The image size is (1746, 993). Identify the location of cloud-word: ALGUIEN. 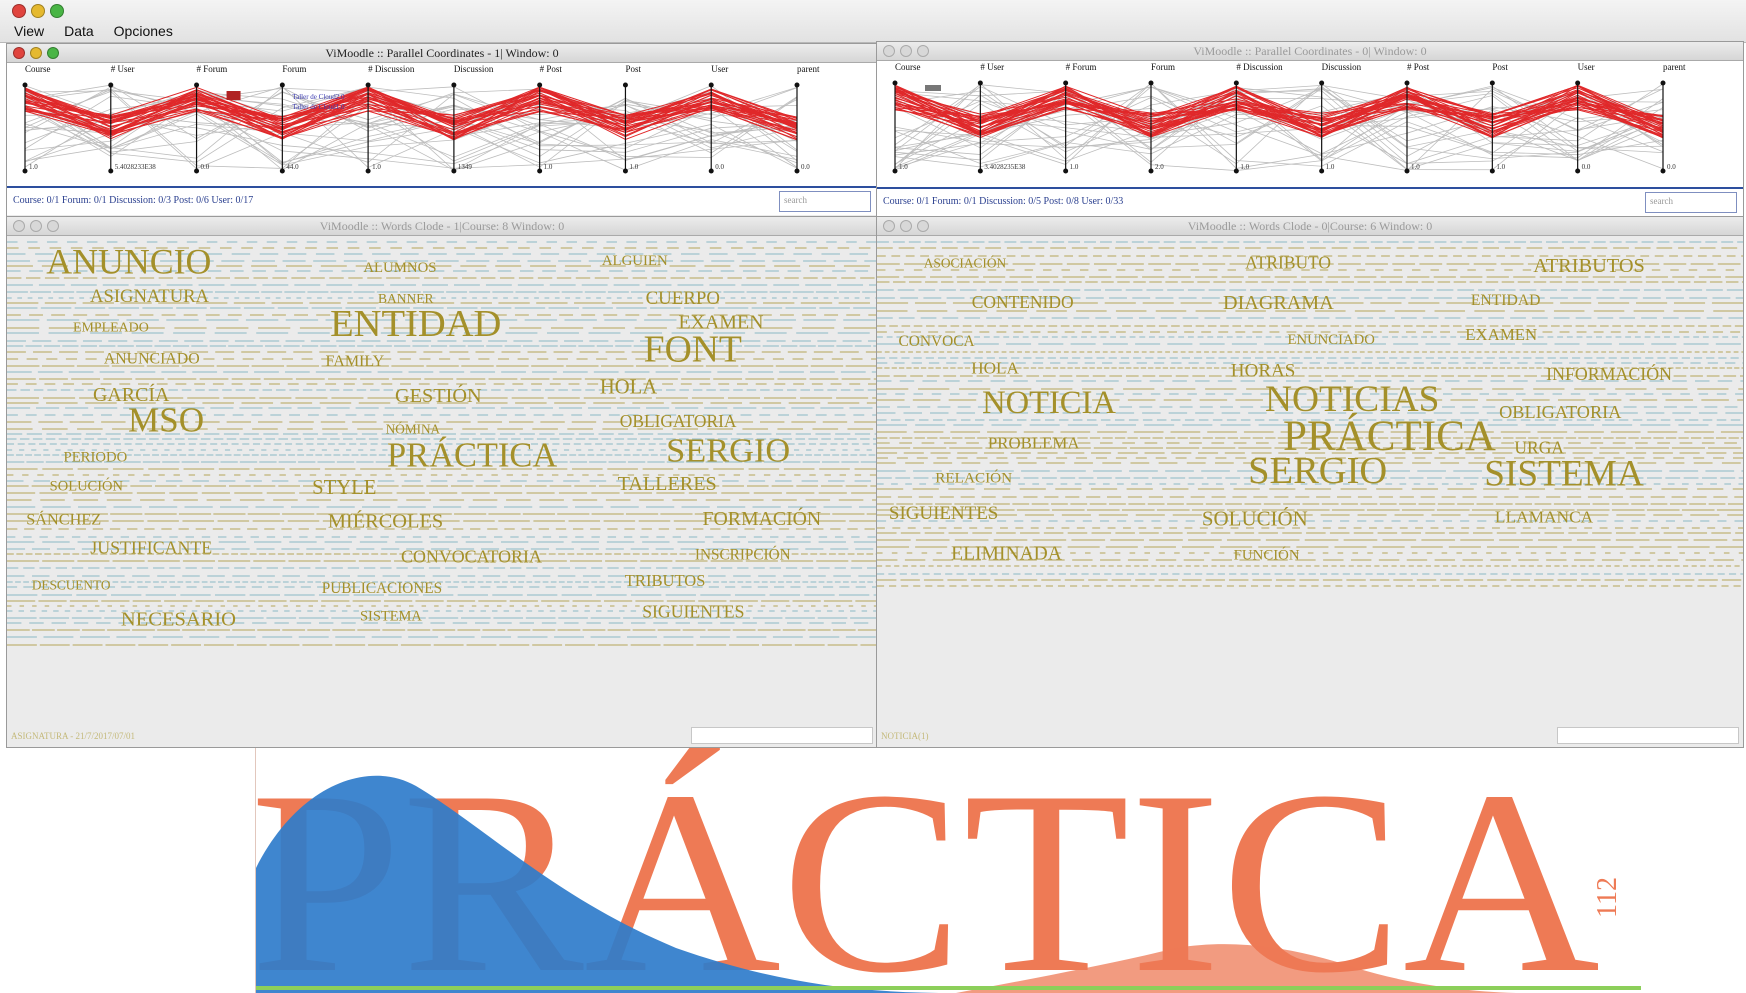
(635, 261).